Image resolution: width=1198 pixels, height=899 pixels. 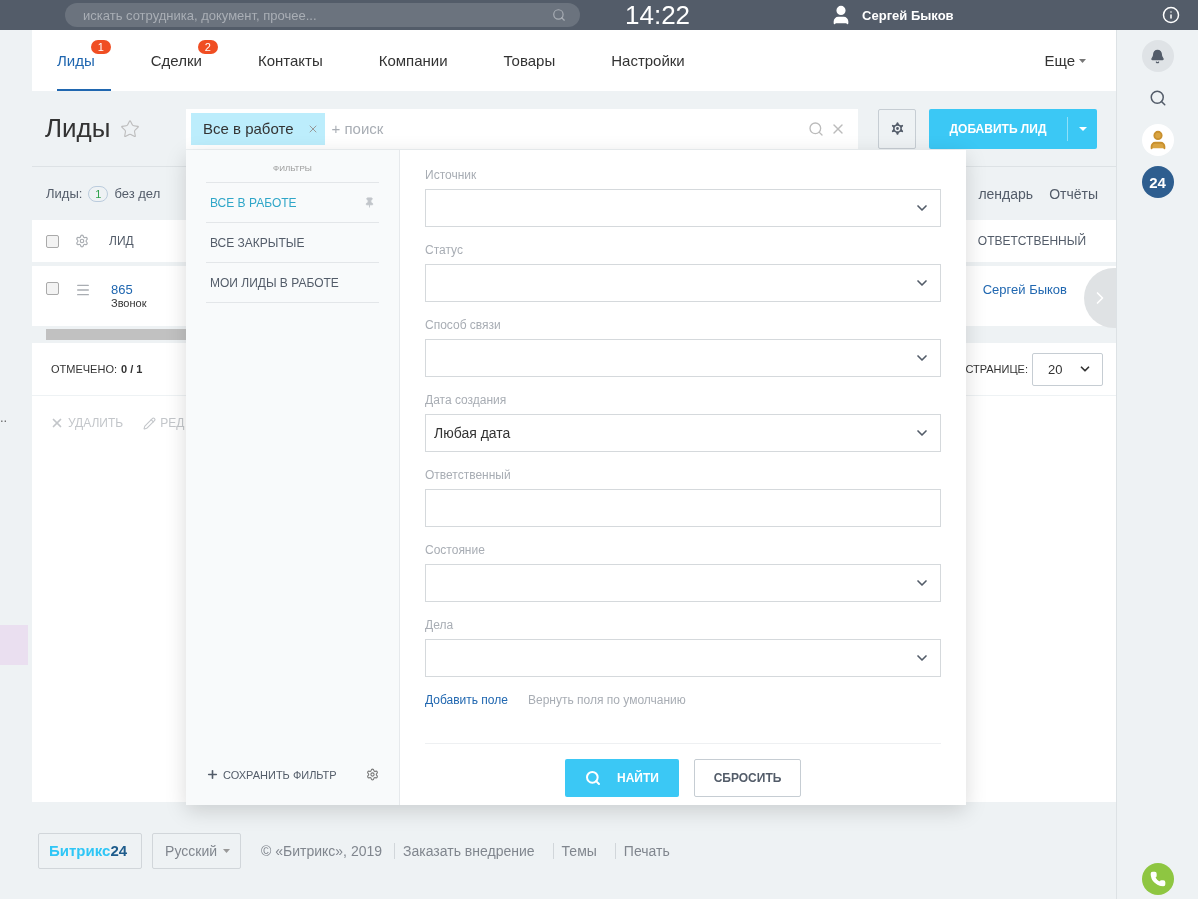 What do you see at coordinates (747, 778) in the screenshot?
I see `reset-button: СБРОСИТЬ` at bounding box center [747, 778].